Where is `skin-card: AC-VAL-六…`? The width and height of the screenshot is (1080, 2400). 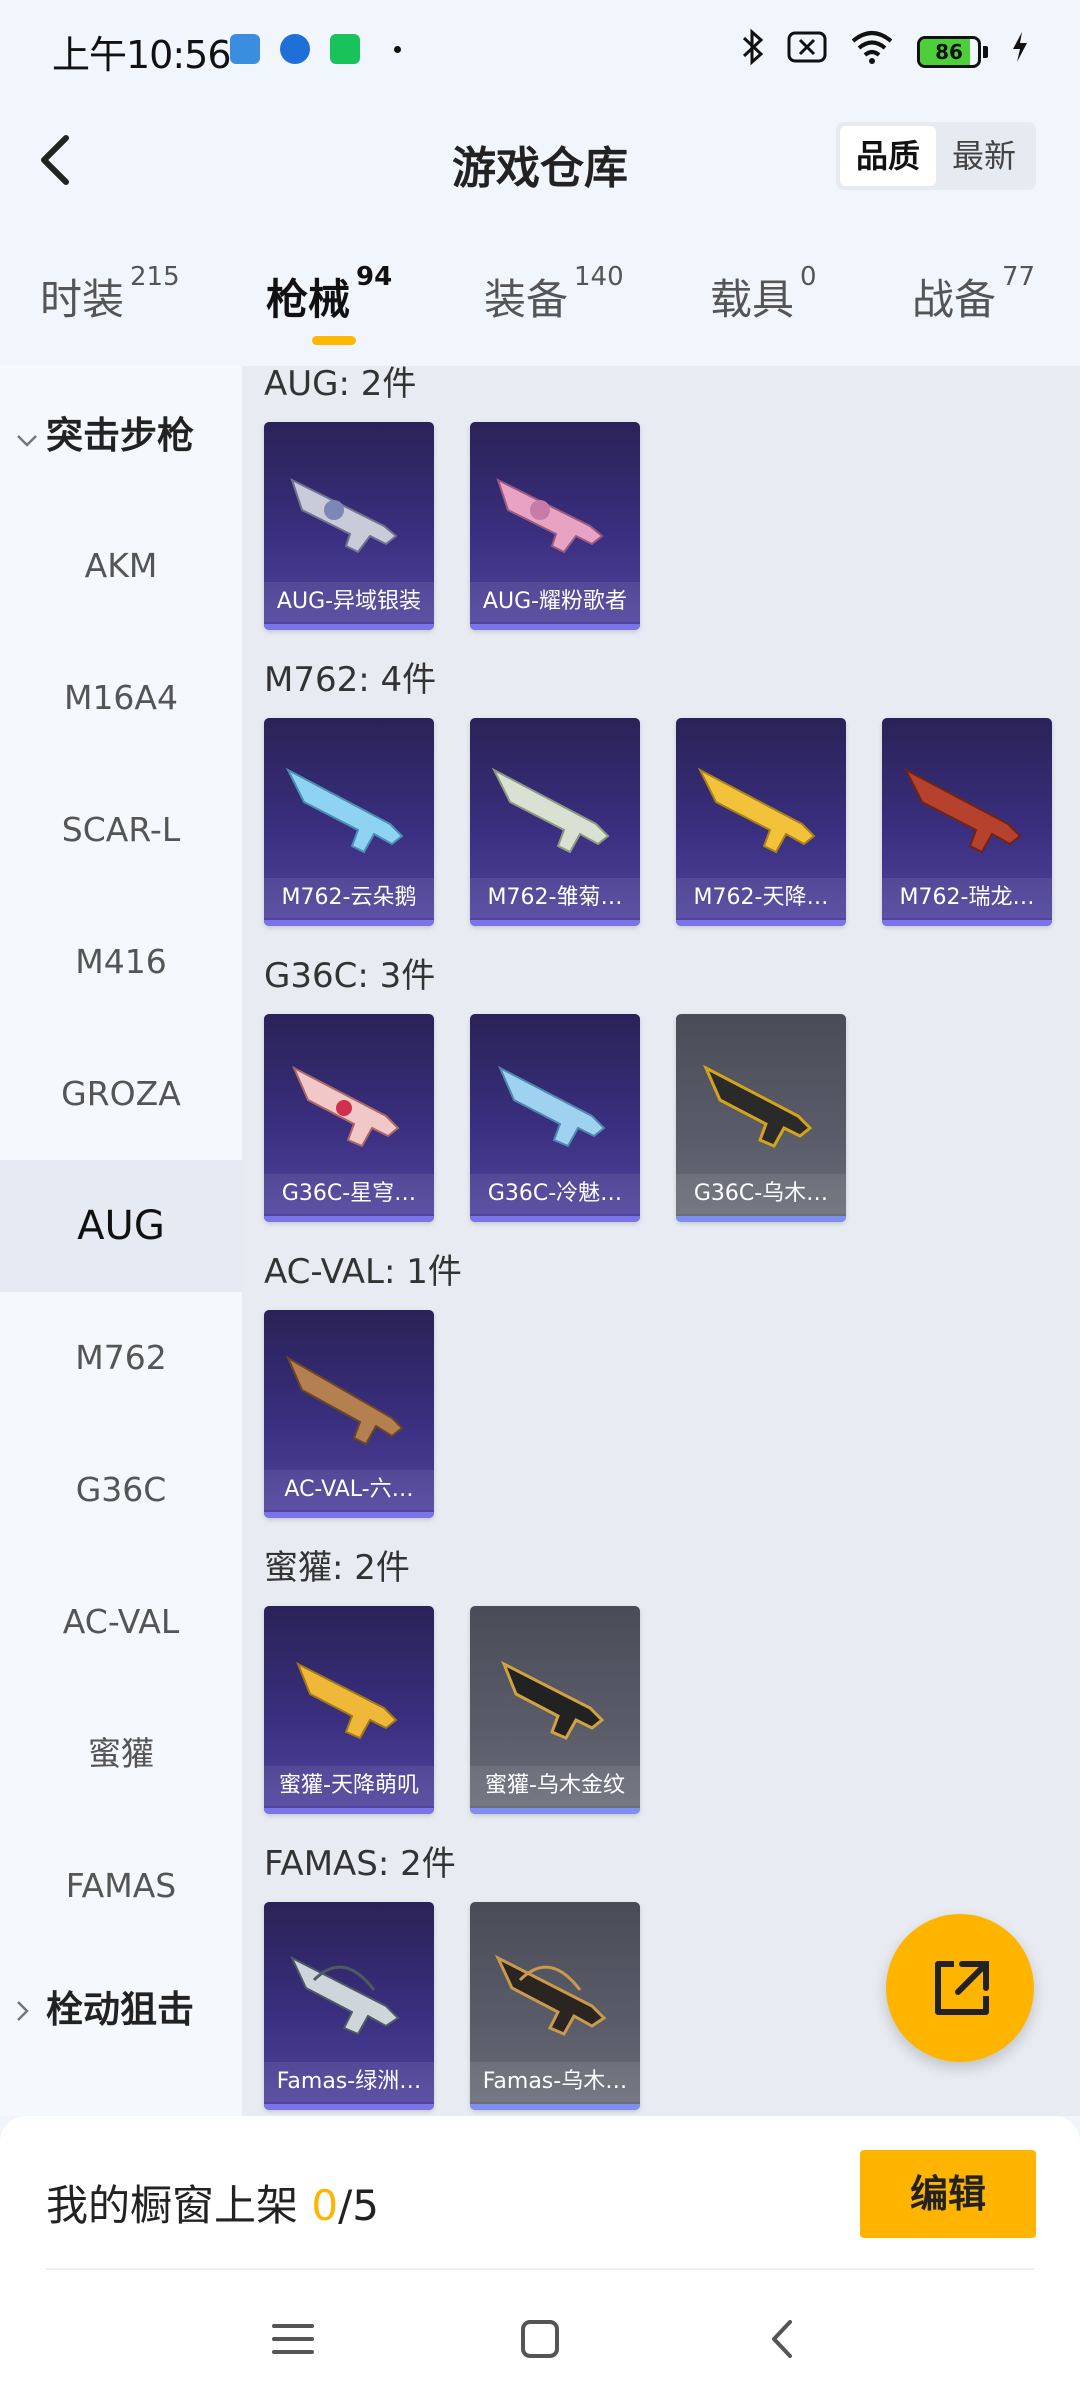 skin-card: AC-VAL-六… is located at coordinates (349, 1414).